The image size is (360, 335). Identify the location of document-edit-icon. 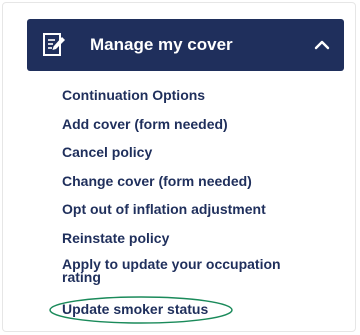
(54, 45).